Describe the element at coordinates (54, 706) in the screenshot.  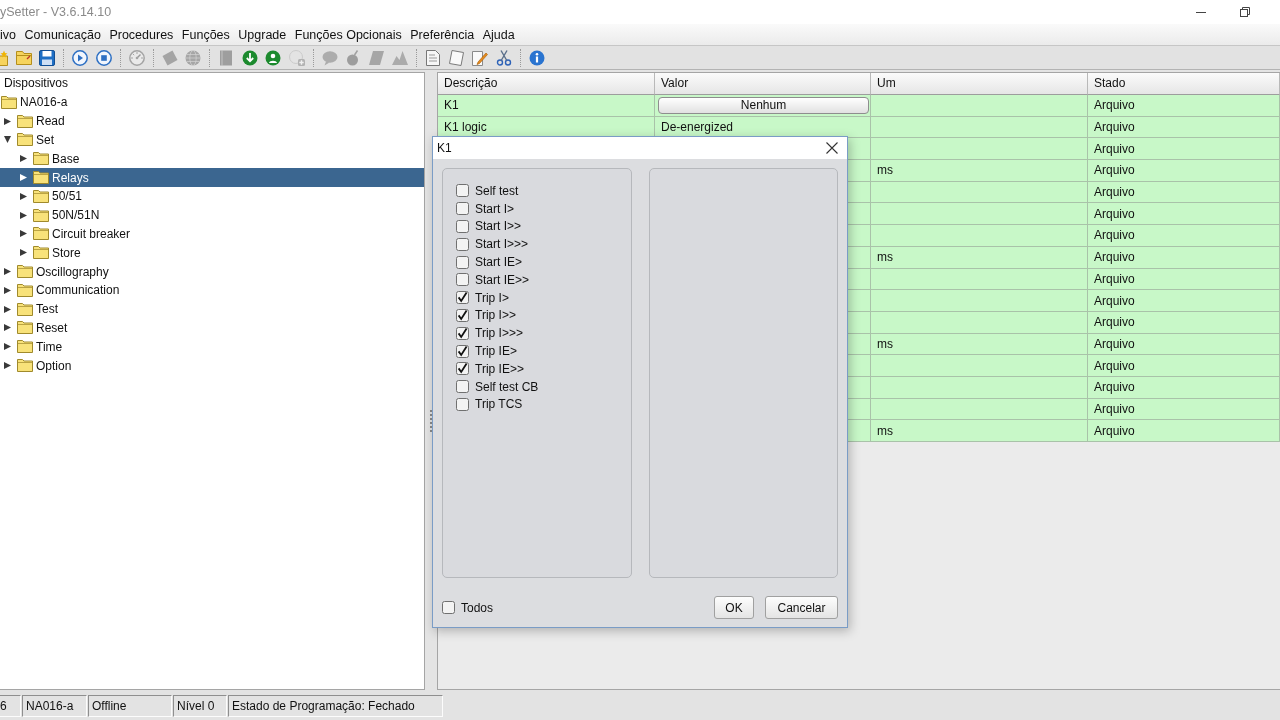
I see `status-cell: NA016-a` at that location.